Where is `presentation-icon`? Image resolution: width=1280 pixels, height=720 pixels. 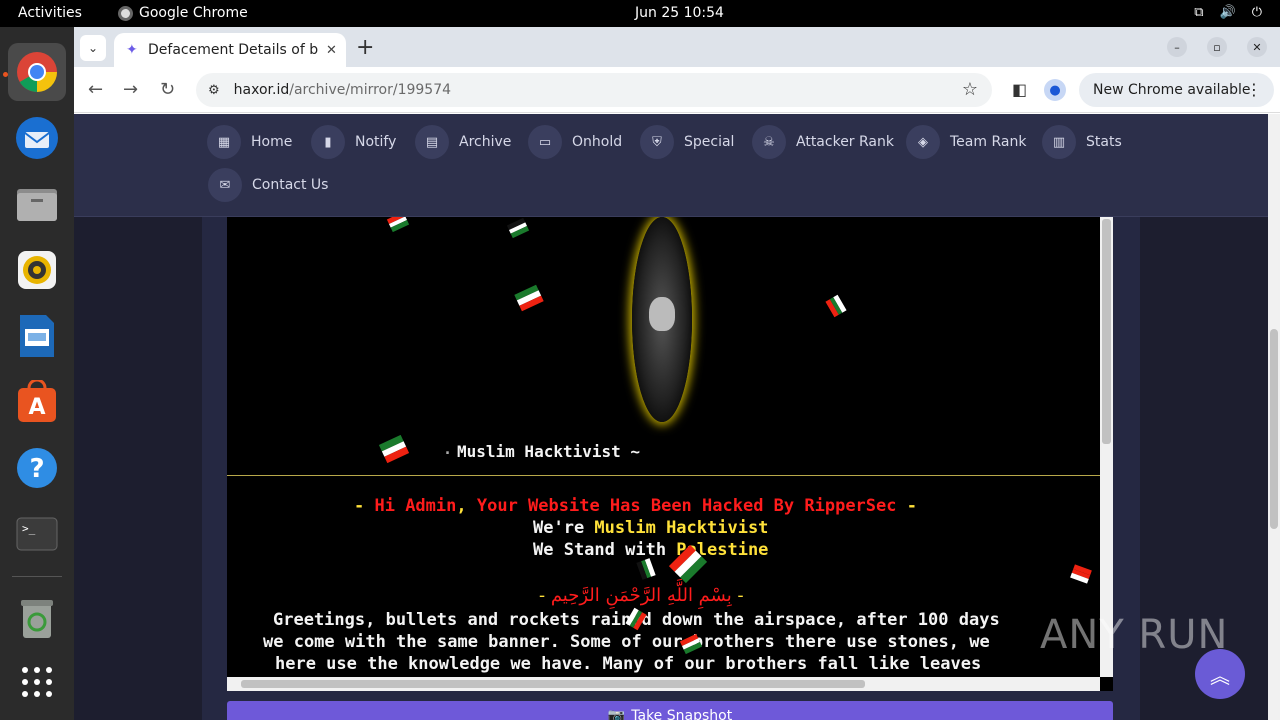 presentation-icon is located at coordinates (37, 336).